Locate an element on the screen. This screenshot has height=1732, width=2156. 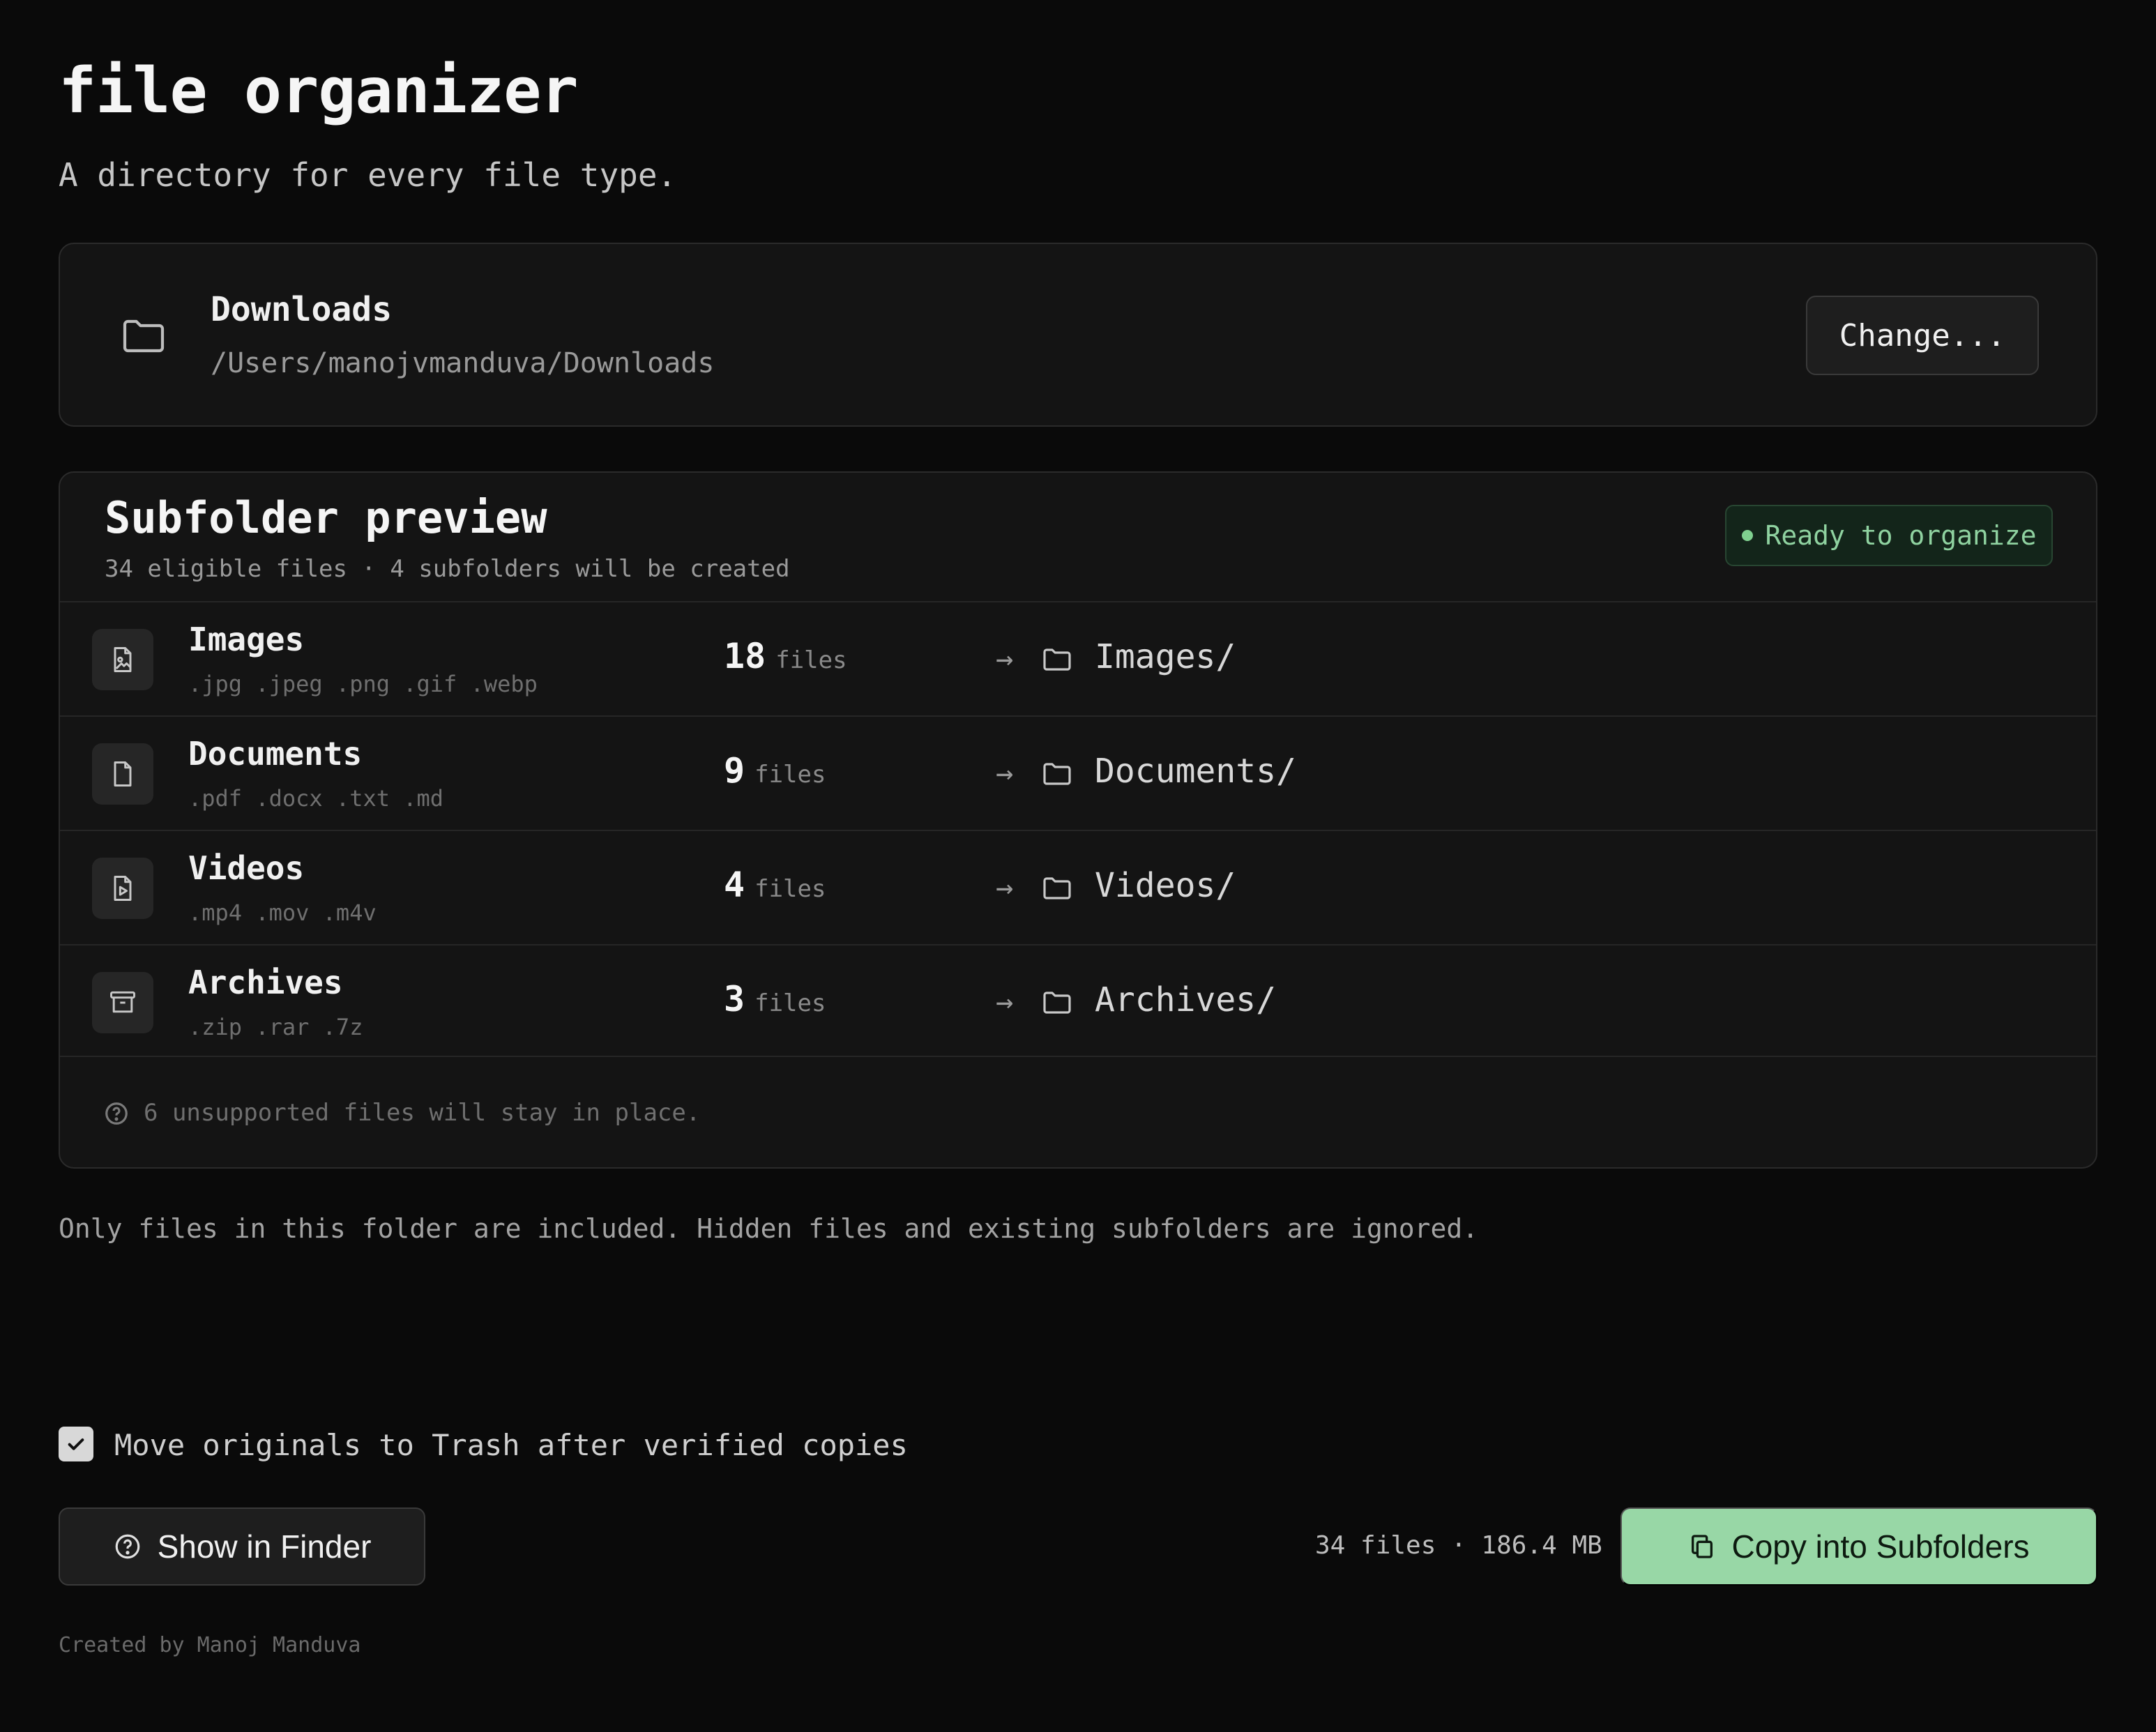
count-value: 9 is located at coordinates (734, 770).